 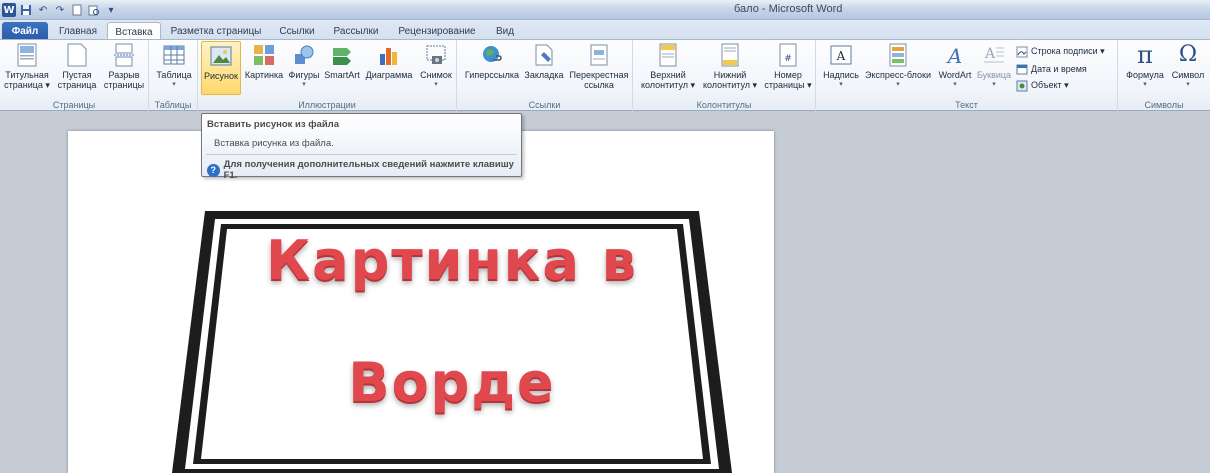 I want to click on tab-references: Ссылки, so click(x=297, y=31).